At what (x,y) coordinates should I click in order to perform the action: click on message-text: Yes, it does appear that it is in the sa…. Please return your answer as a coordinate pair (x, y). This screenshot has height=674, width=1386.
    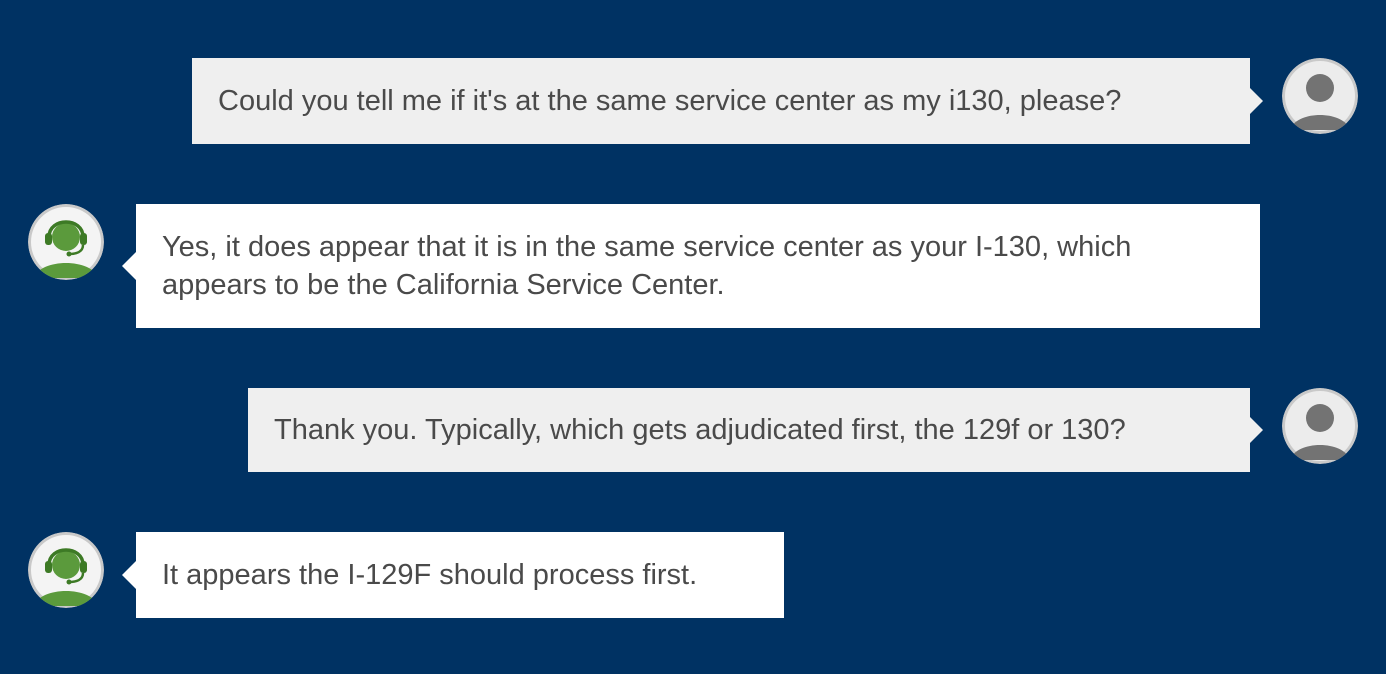
    Looking at the image, I should click on (647, 266).